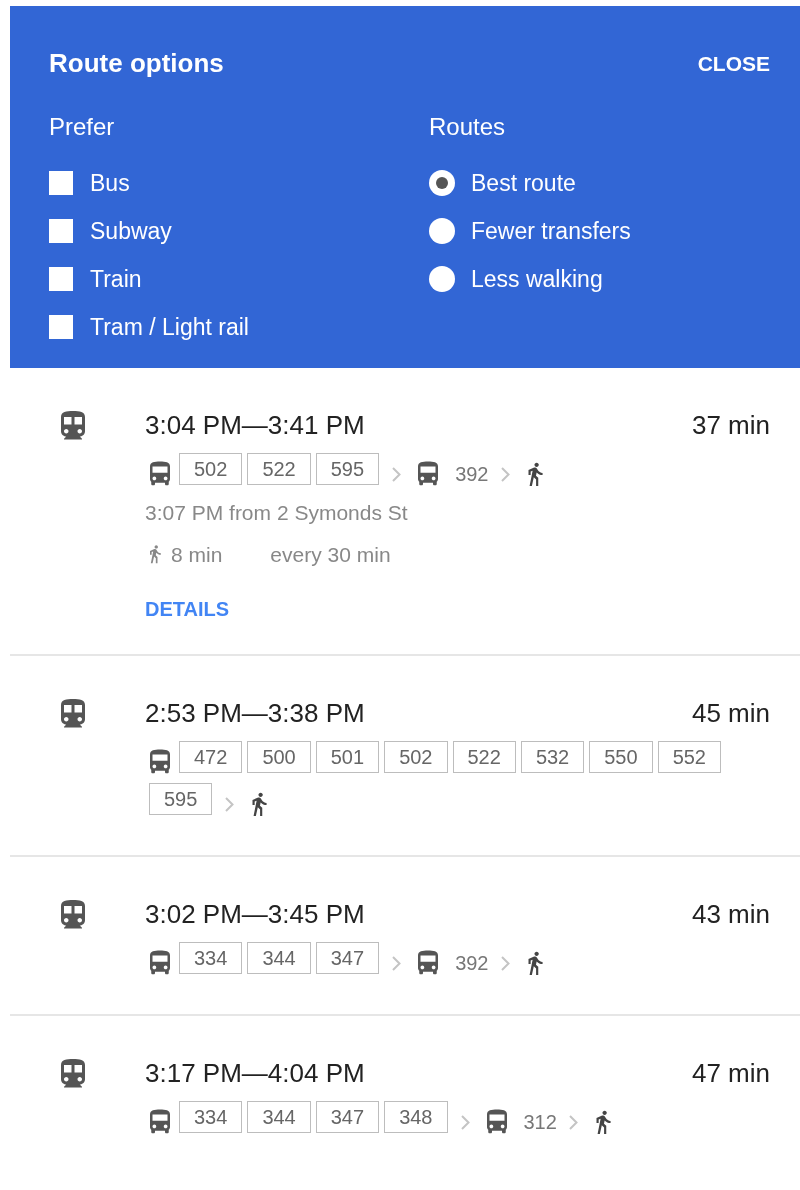 Image resolution: width=800 pixels, height=1190 pixels. I want to click on time-range: 2:53 PM—3:38 PM, so click(255, 713).